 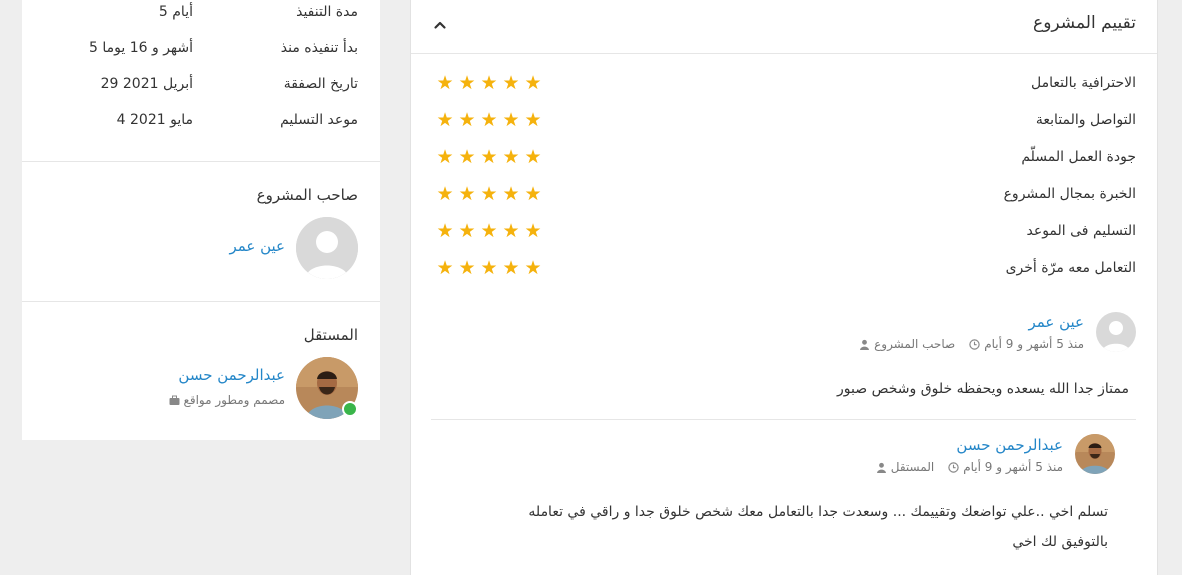 I want to click on meta-value: 4 مايو 2021, so click(x=154, y=120).